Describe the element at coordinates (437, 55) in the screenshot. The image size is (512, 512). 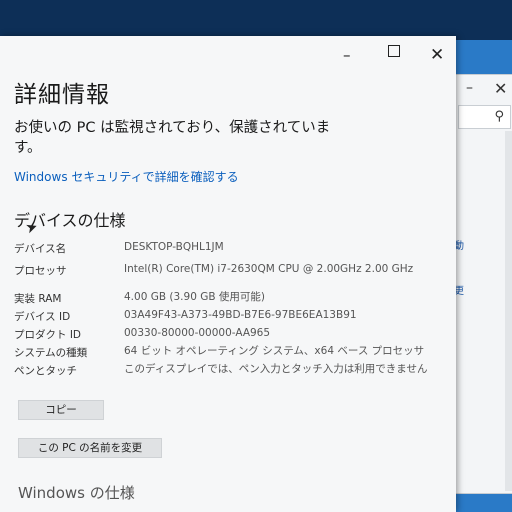
I see `close-button: ✕` at that location.